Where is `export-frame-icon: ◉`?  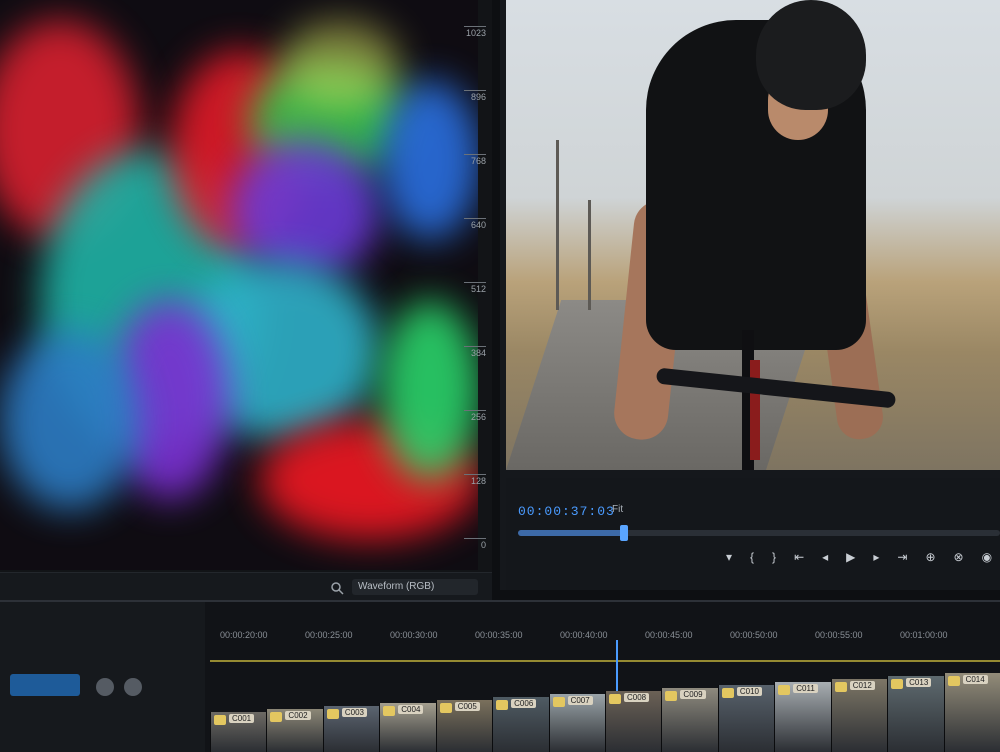 export-frame-icon: ◉ is located at coordinates (987, 560).